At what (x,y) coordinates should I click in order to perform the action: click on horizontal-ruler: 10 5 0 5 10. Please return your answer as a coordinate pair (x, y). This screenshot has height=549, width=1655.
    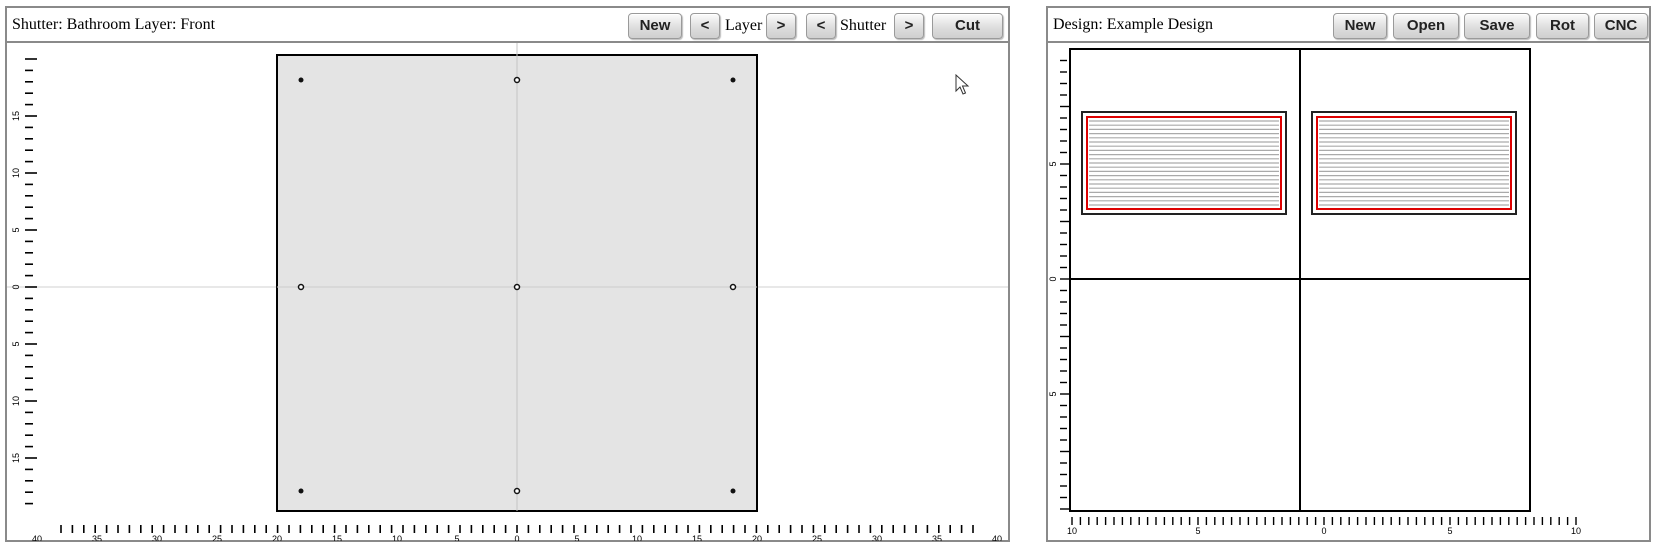
    Looking at the image, I should click on (1324, 526).